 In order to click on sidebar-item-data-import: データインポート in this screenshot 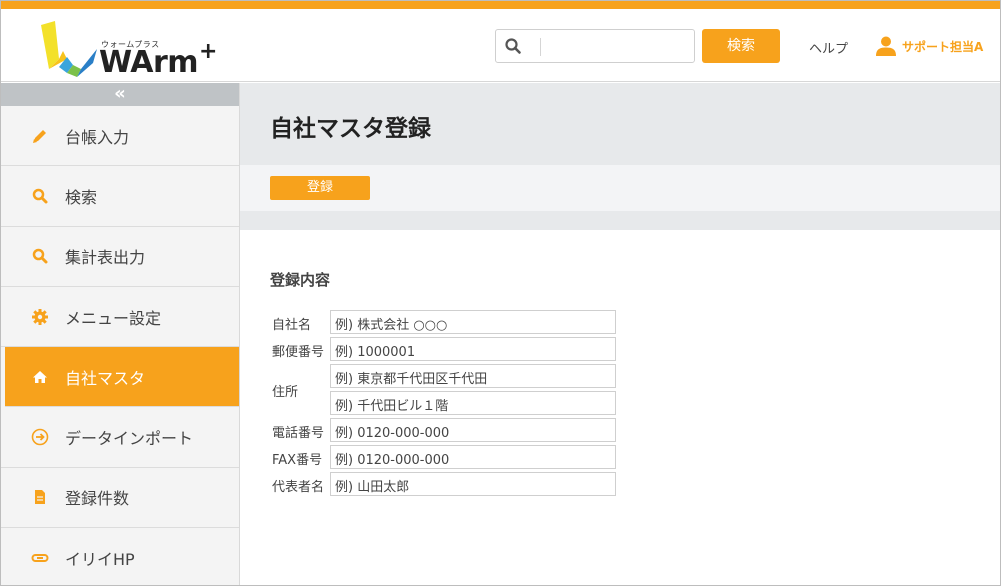, I will do `click(120, 437)`.